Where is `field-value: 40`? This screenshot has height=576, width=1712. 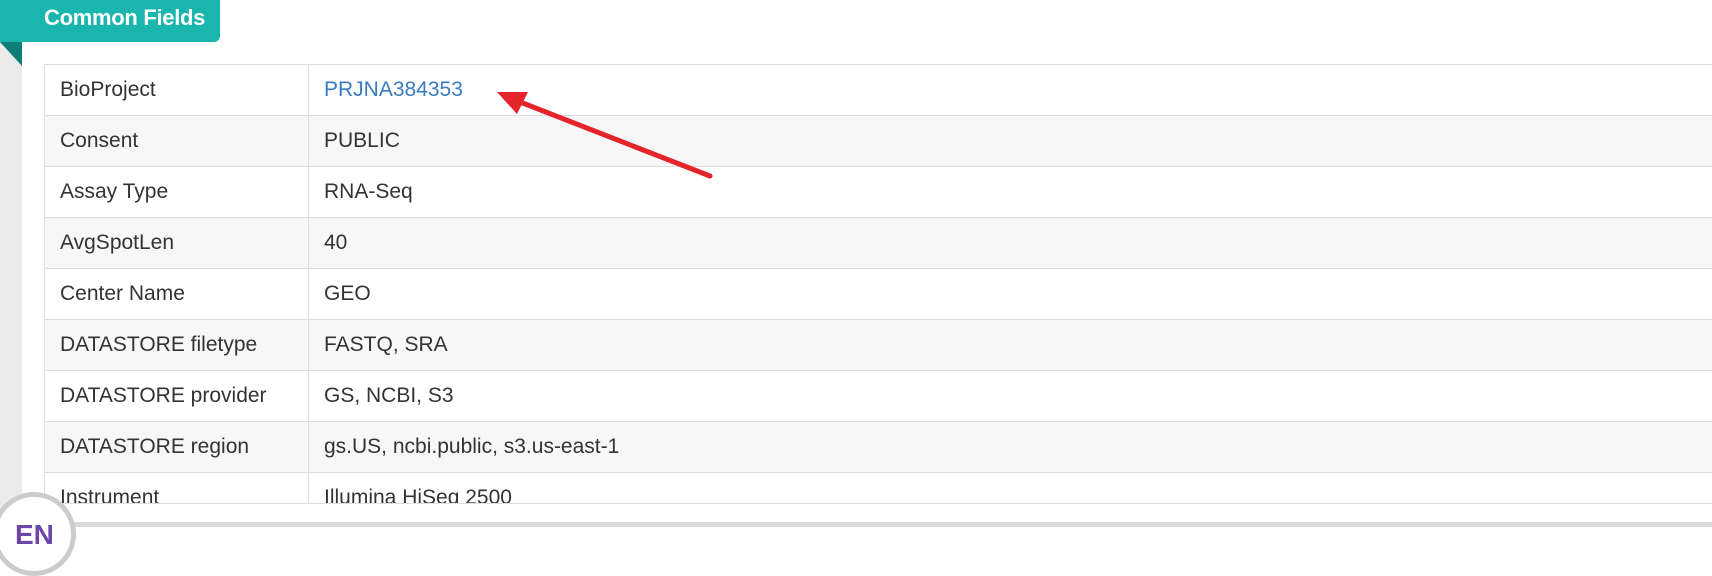 field-value: 40 is located at coordinates (336, 242).